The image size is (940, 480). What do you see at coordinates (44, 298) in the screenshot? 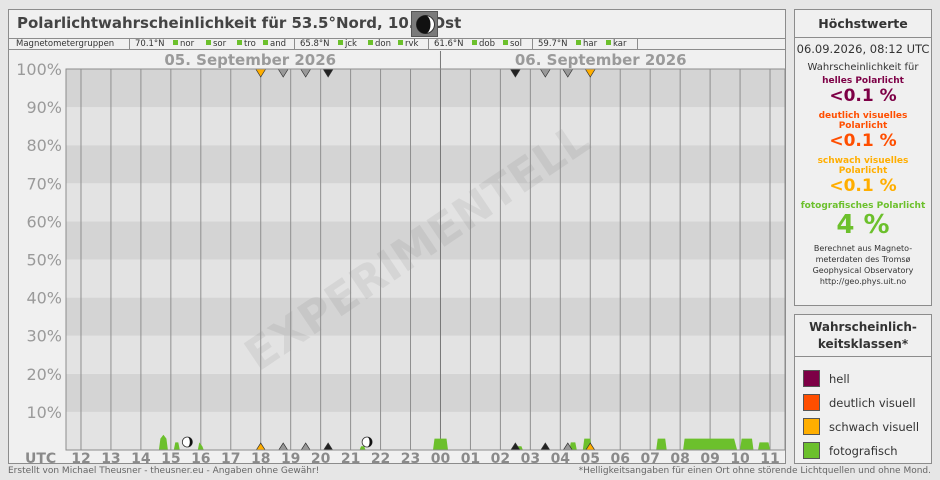
I see `y-tick-label: 40%` at bounding box center [44, 298].